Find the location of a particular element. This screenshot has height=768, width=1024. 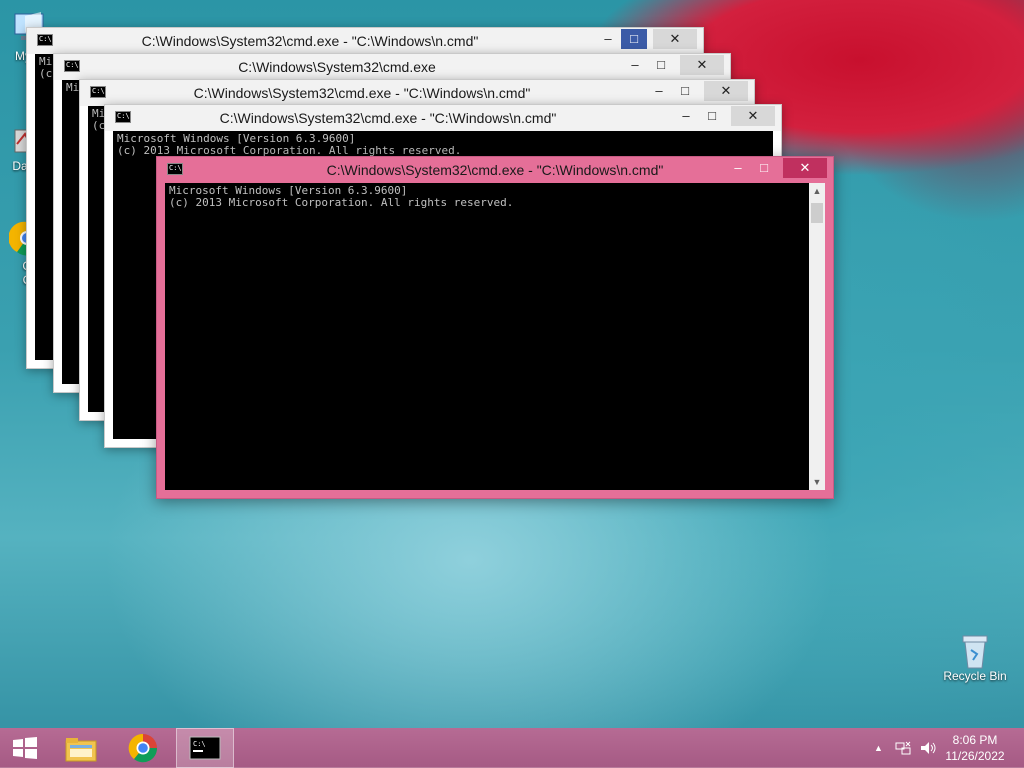

windows-logo-icon is located at coordinates (25, 748).